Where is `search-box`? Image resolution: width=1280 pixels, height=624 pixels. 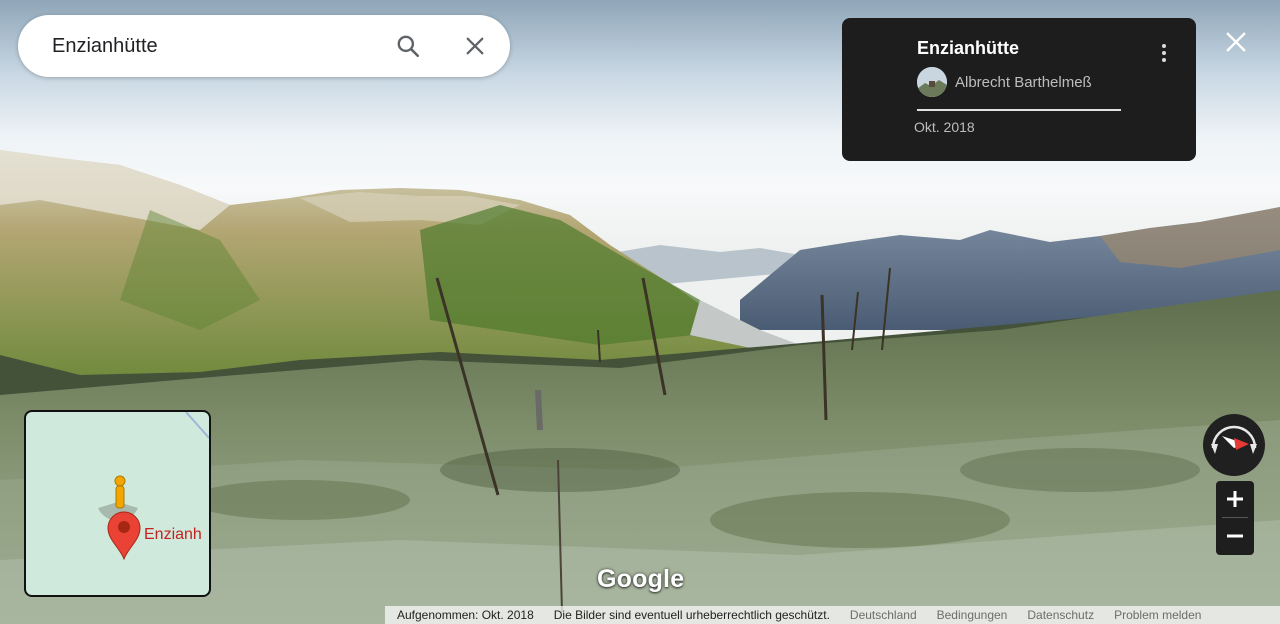 search-box is located at coordinates (264, 46).